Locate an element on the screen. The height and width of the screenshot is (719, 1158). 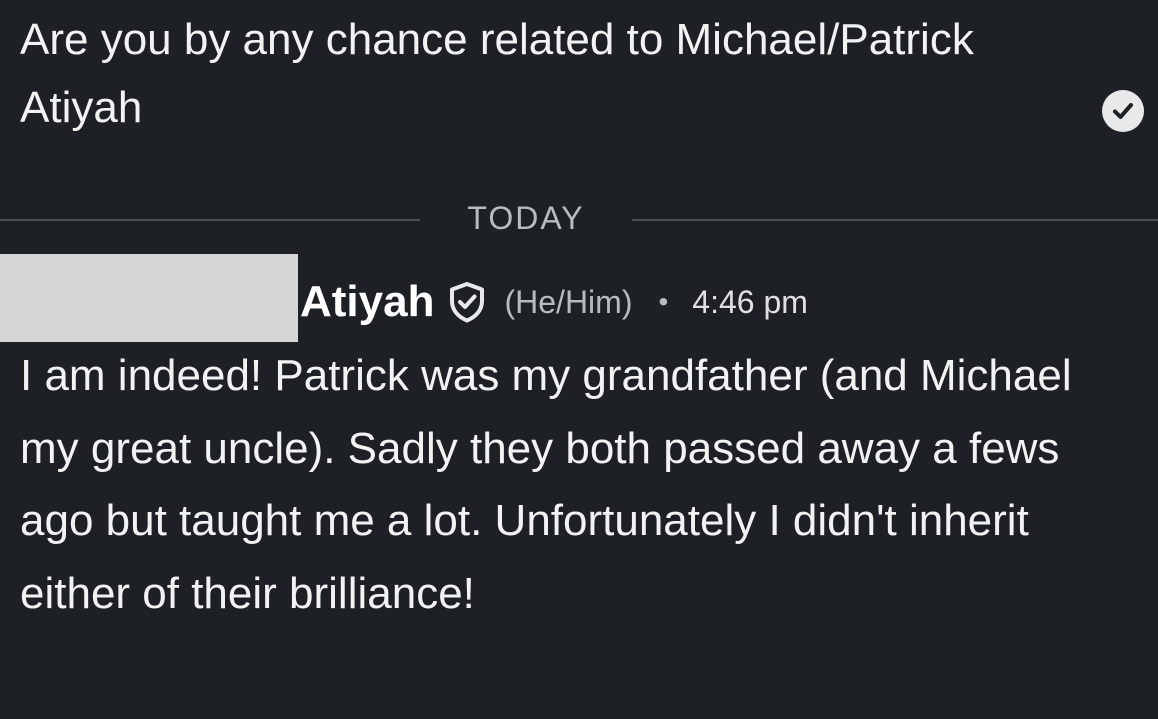
message-header: Atiyah (He/Him) • 4:46 pm is located at coordinates (554, 302).